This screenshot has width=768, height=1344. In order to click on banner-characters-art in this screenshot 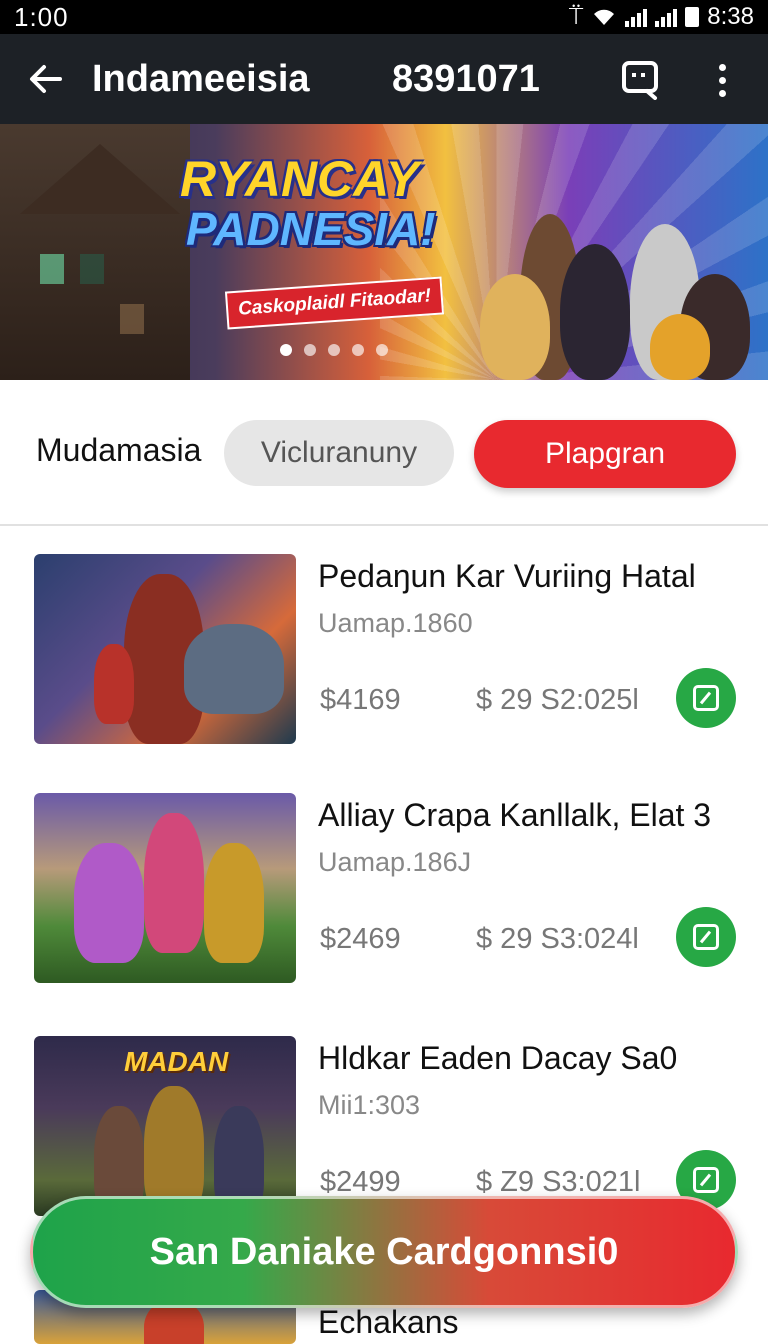, I will do `click(594, 292)`.